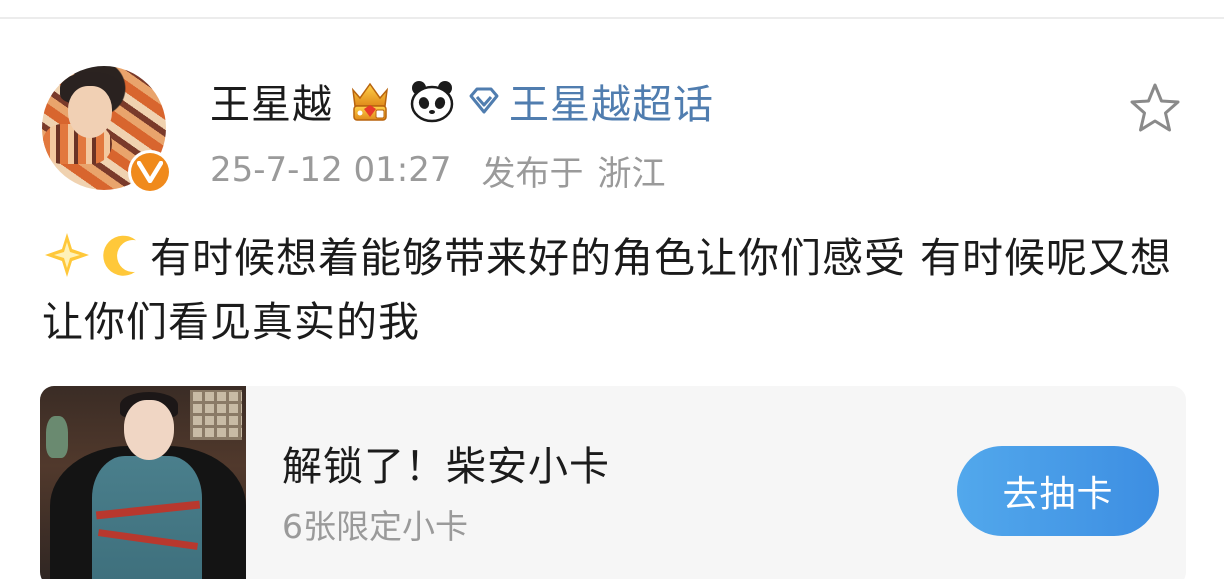 This screenshot has width=1224, height=579. Describe the element at coordinates (216, 415) in the screenshot. I see `thumb-window` at that location.